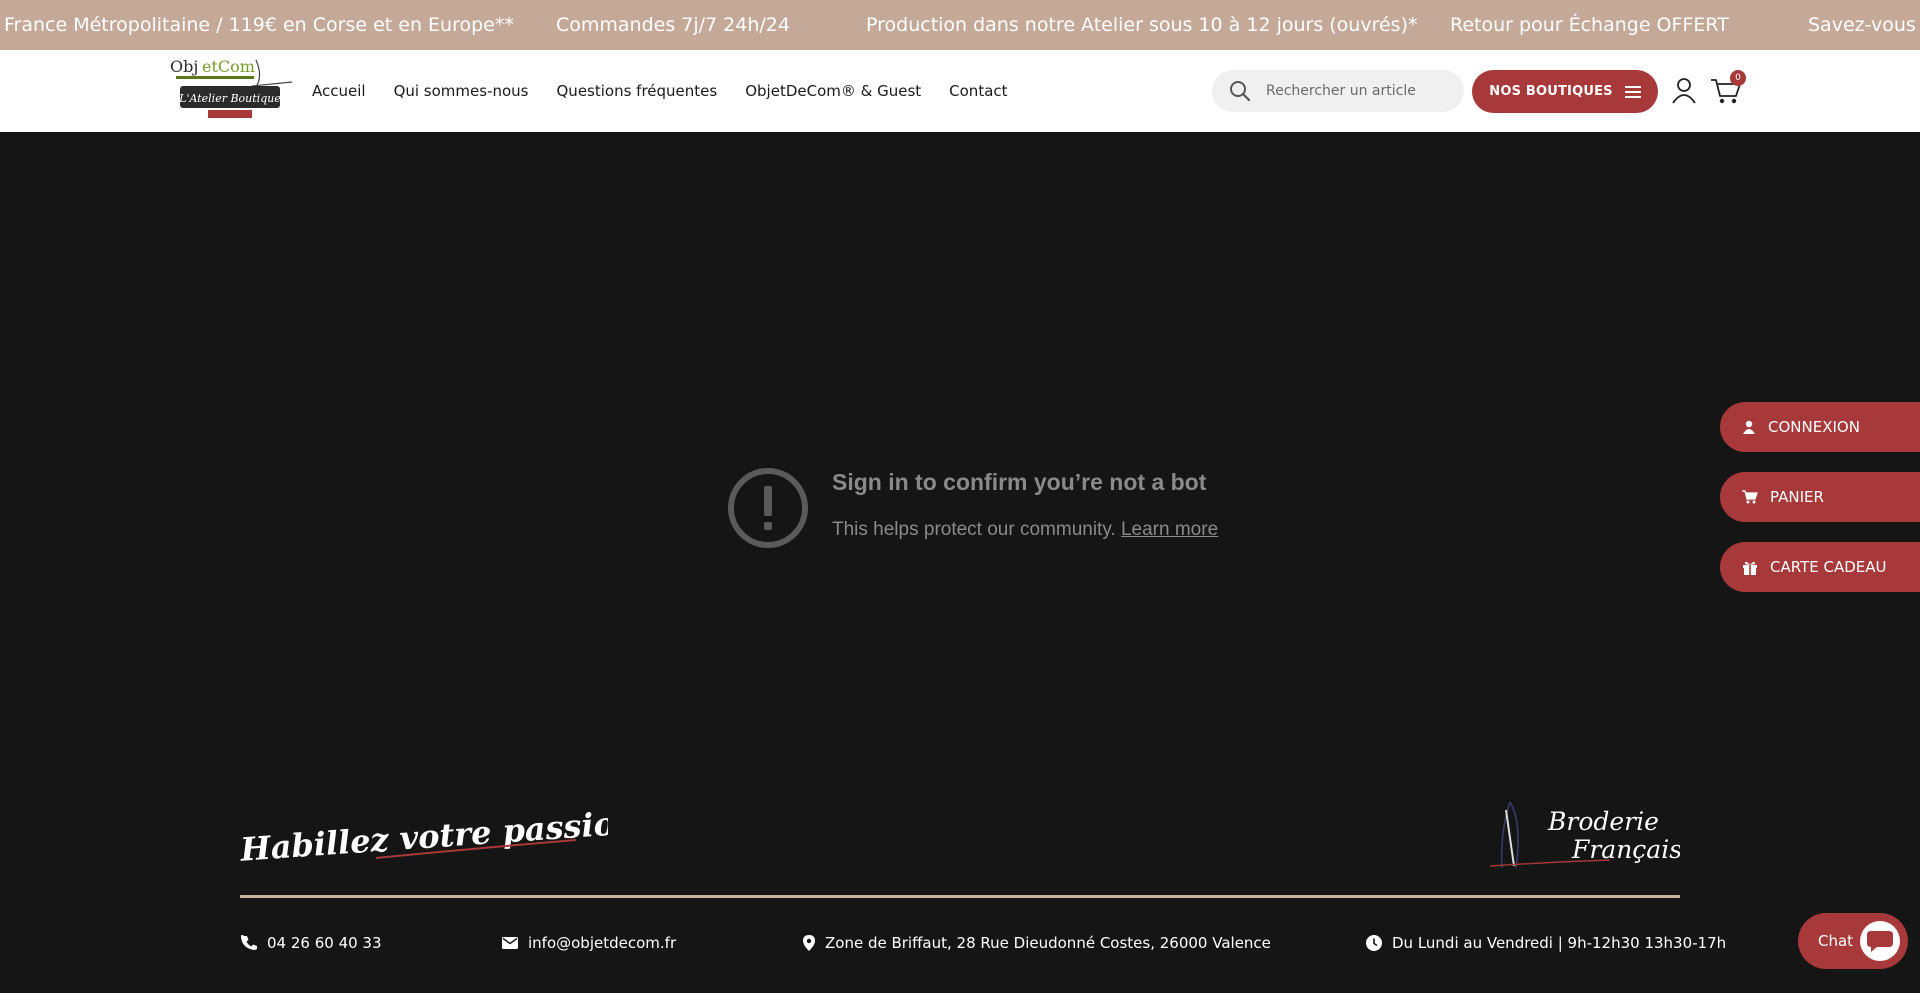 The height and width of the screenshot is (993, 1920). What do you see at coordinates (249, 942) in the screenshot?
I see `phone-icon` at bounding box center [249, 942].